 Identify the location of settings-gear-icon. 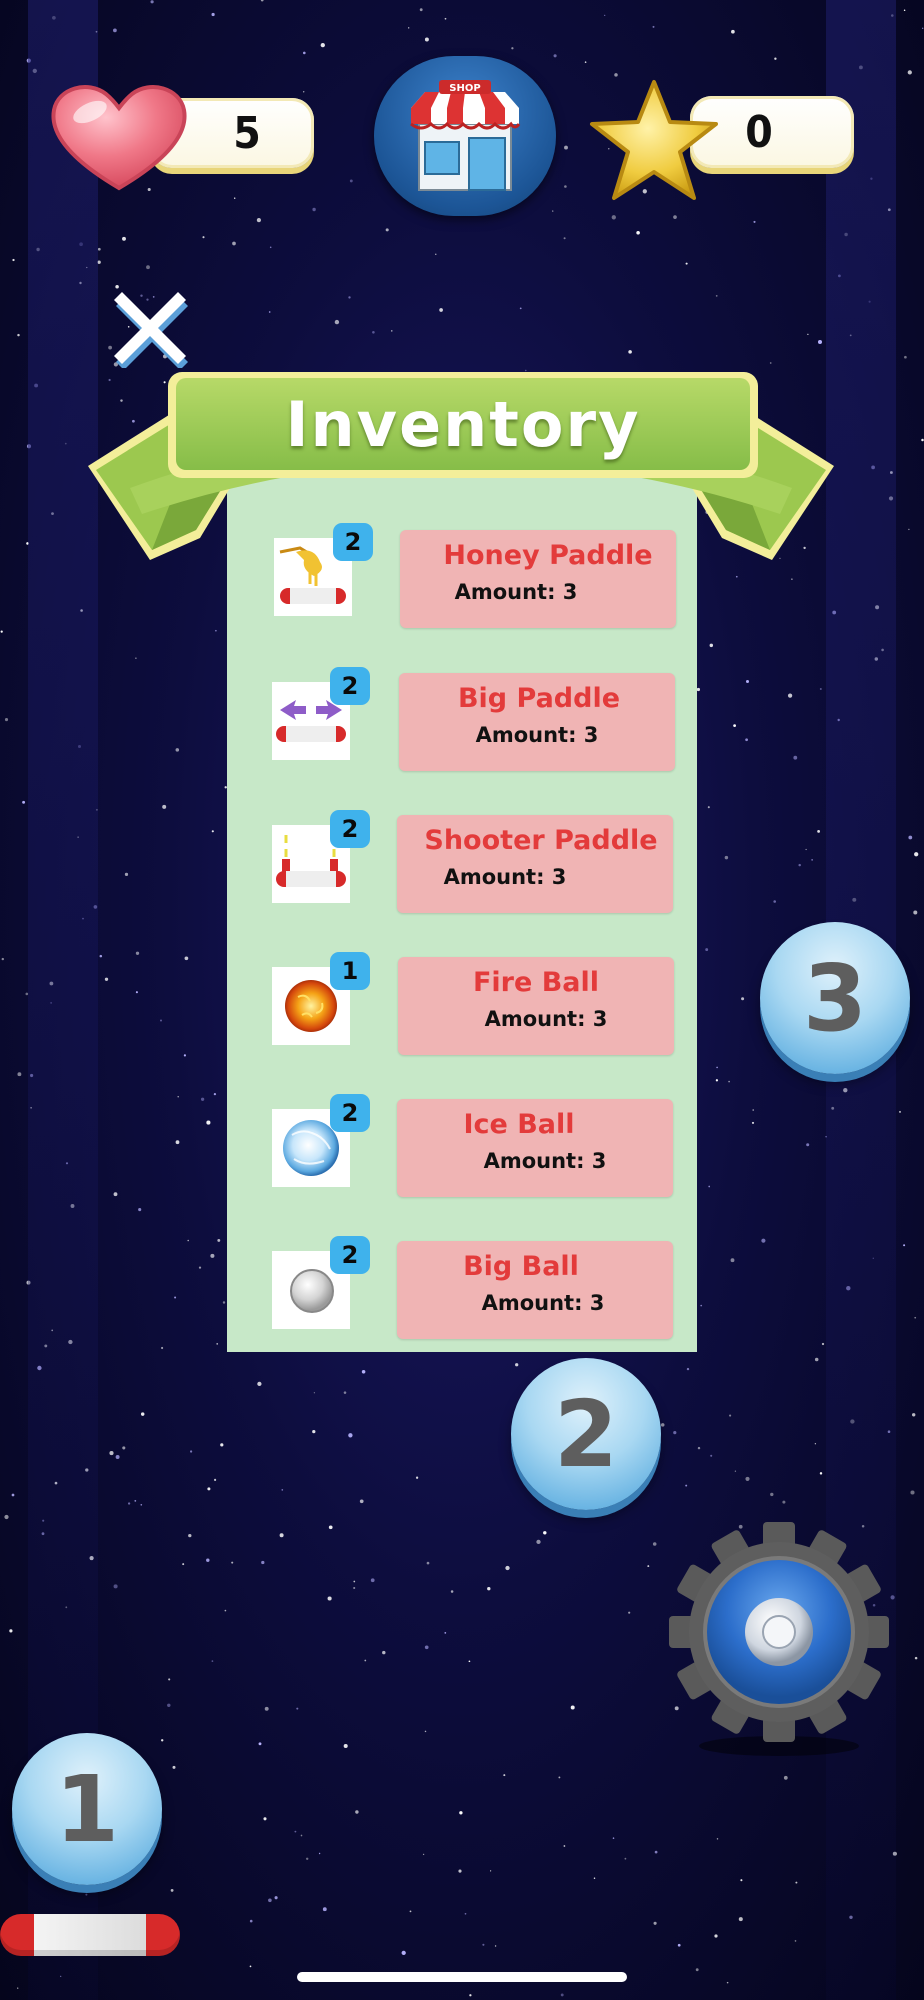
(779, 1640).